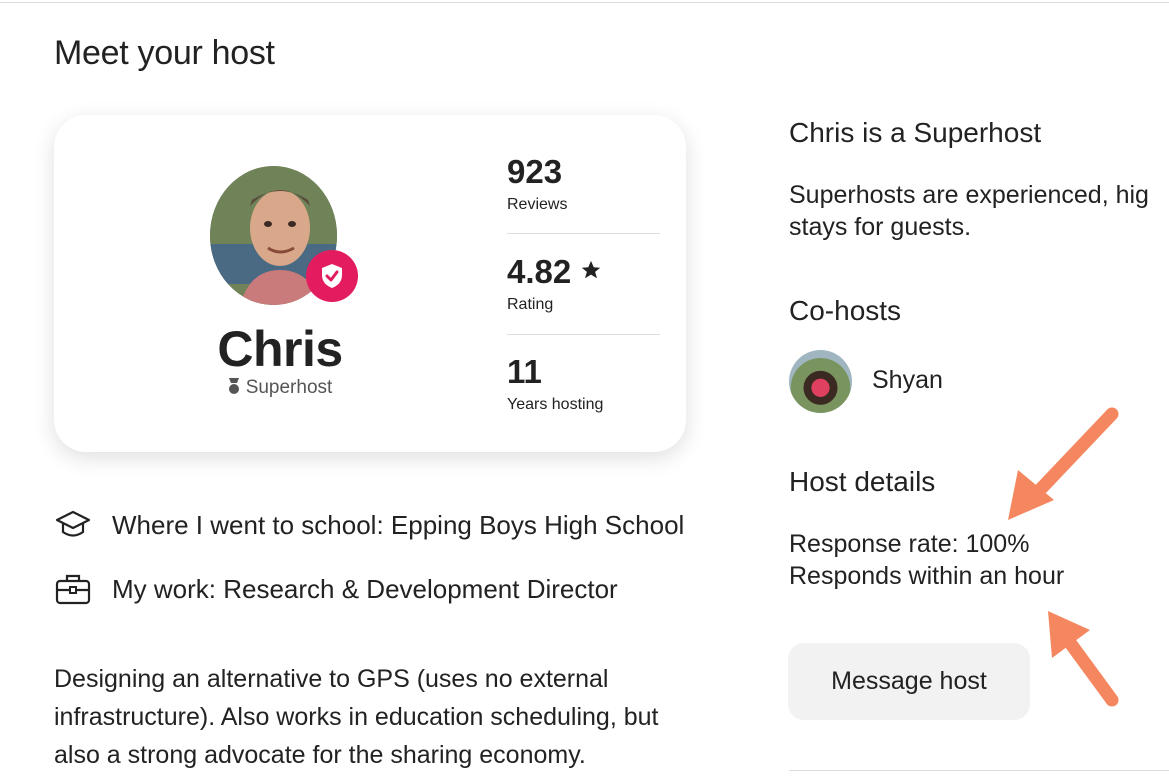 This screenshot has height=778, width=1169. Describe the element at coordinates (73, 525) in the screenshot. I see `graduation-cap-icon` at that location.